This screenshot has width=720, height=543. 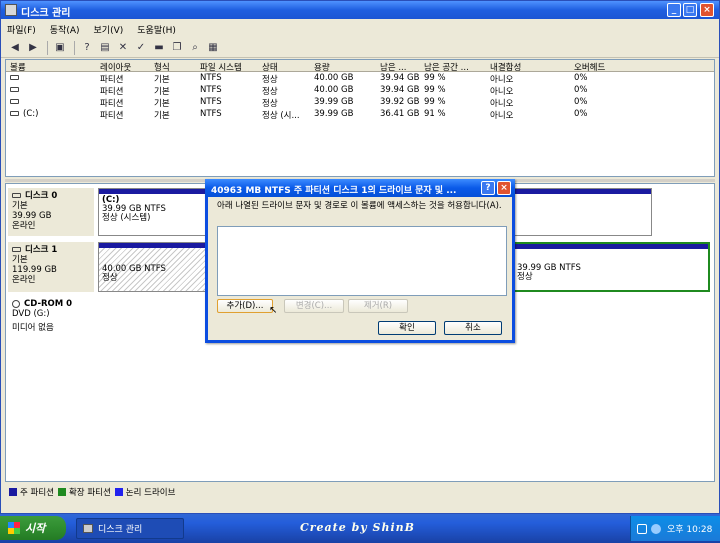 What do you see at coordinates (61, 492) in the screenshot?
I see `extended-partition-swatch` at bounding box center [61, 492].